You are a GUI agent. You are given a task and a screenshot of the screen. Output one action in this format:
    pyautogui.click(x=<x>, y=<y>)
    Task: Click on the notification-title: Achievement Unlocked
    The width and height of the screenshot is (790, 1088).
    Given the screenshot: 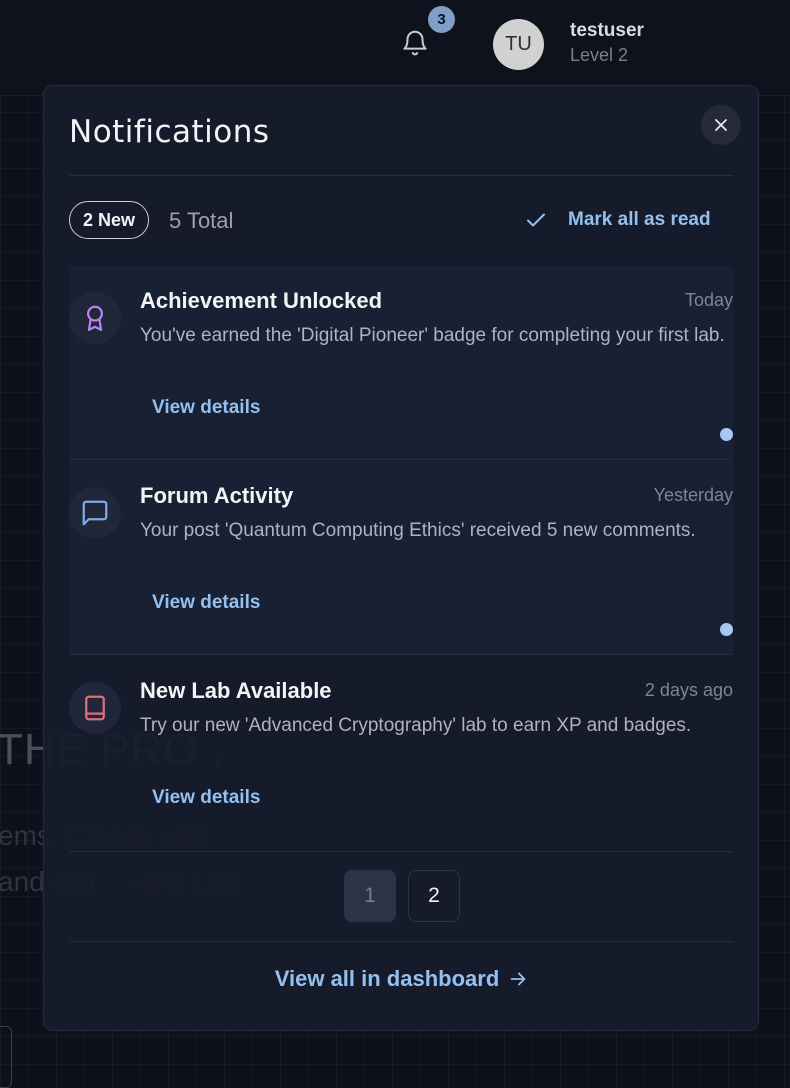 What is the action you would take?
    pyautogui.click(x=261, y=300)
    